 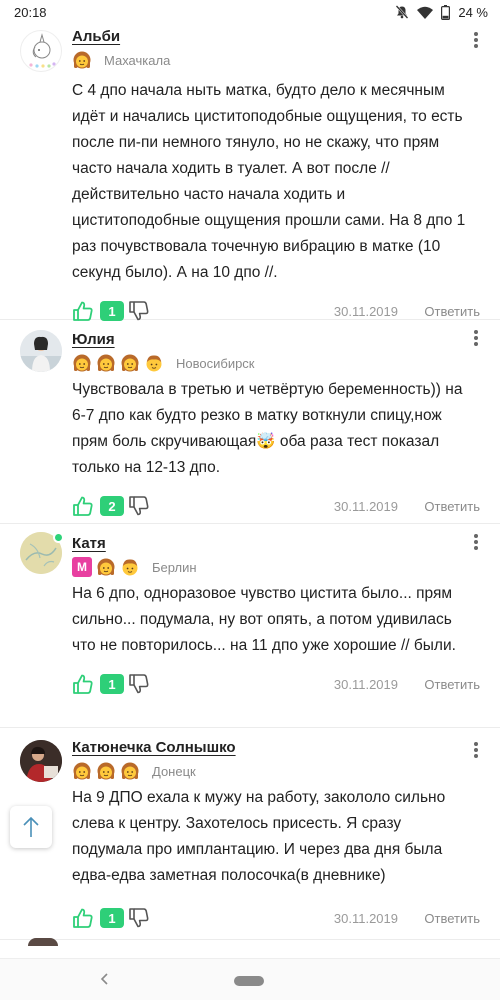 What do you see at coordinates (425, 12) in the screenshot?
I see `wifi-icon` at bounding box center [425, 12].